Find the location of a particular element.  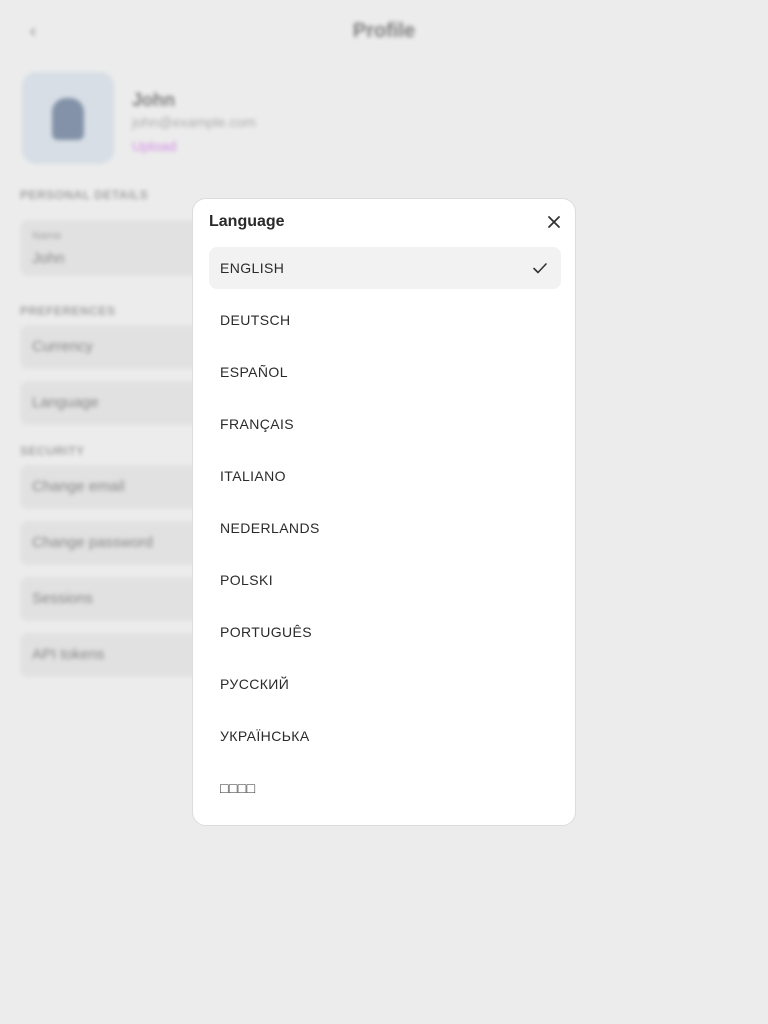

language-option-label: DEUTSCH is located at coordinates (255, 320).